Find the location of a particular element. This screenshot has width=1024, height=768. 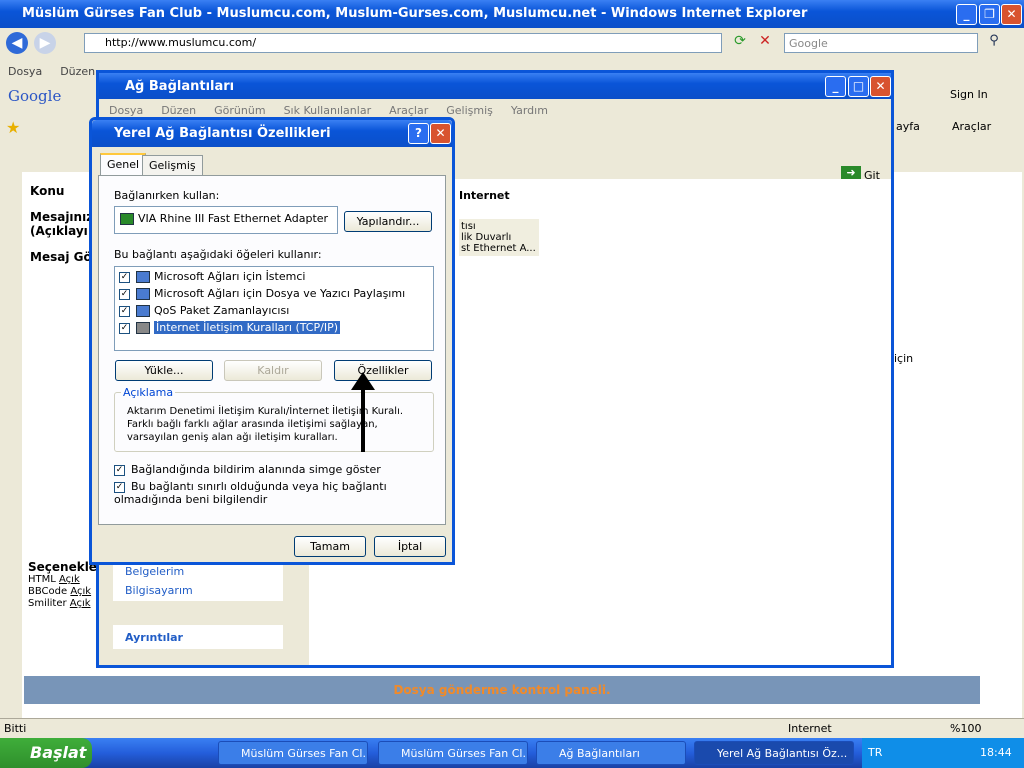

google-toolbar-logo: Google is located at coordinates (35, 96).